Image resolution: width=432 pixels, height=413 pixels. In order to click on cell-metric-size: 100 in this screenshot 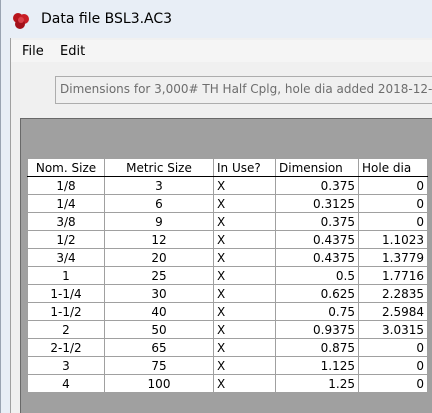, I will do `click(159, 383)`.